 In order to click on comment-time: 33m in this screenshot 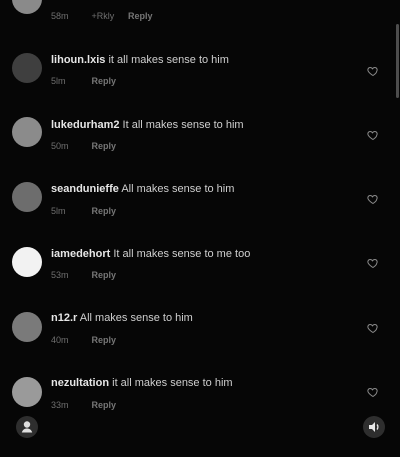, I will do `click(60, 405)`.